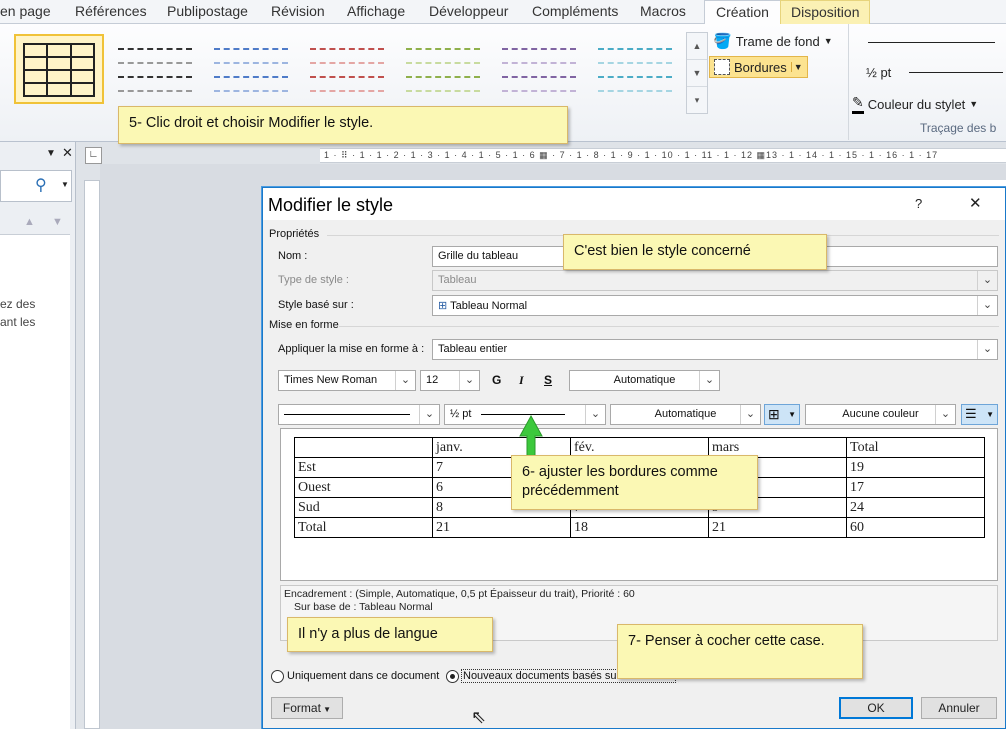 The height and width of the screenshot is (729, 1006). What do you see at coordinates (93, 155) in the screenshot?
I see `tab-selector-button: ∟` at bounding box center [93, 155].